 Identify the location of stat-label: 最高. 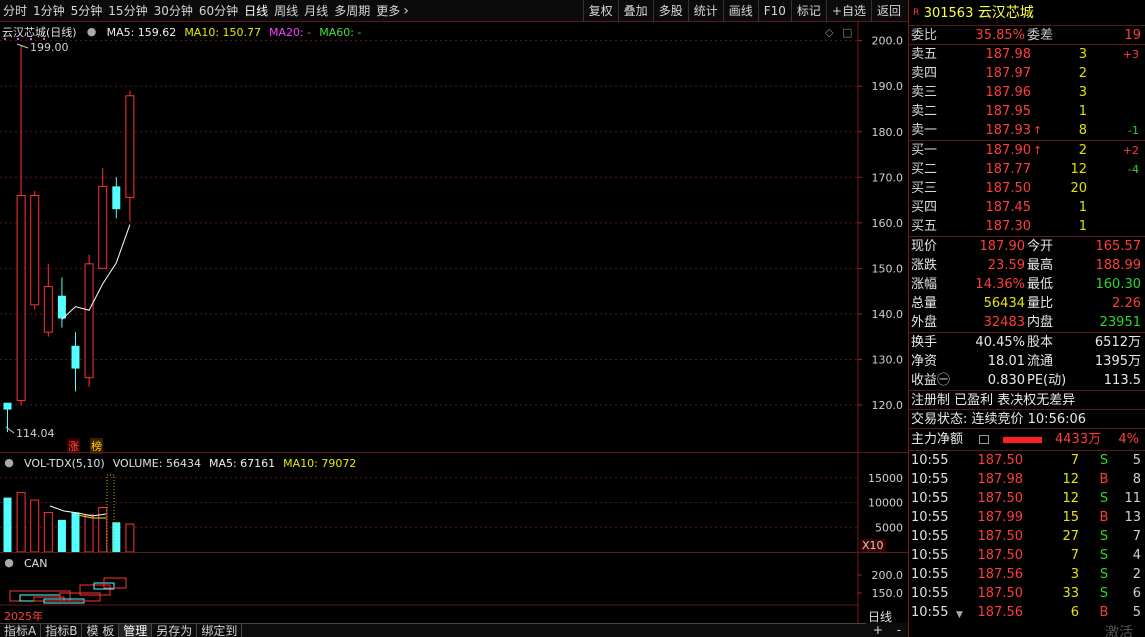
(1040, 265).